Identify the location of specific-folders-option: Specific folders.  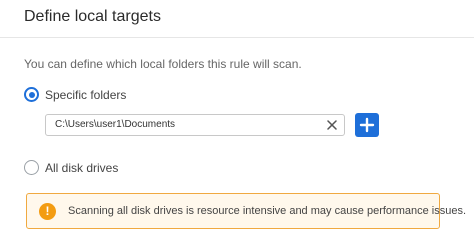
(75, 94).